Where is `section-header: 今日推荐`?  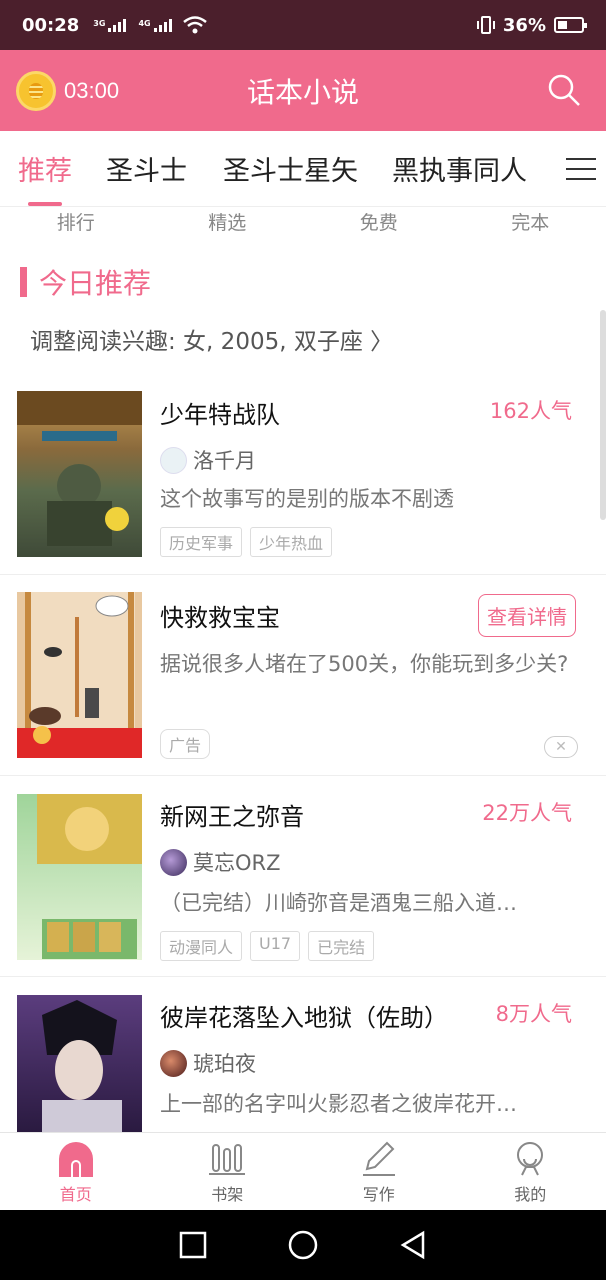
section-header: 今日推荐 is located at coordinates (85, 282).